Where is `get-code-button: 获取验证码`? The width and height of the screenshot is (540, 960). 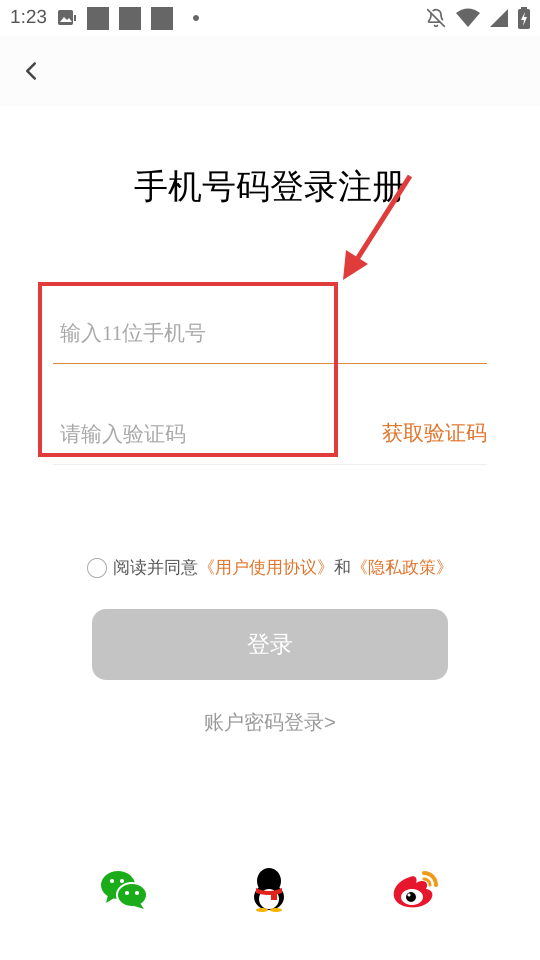 get-code-button: 获取验证码 is located at coordinates (434, 434).